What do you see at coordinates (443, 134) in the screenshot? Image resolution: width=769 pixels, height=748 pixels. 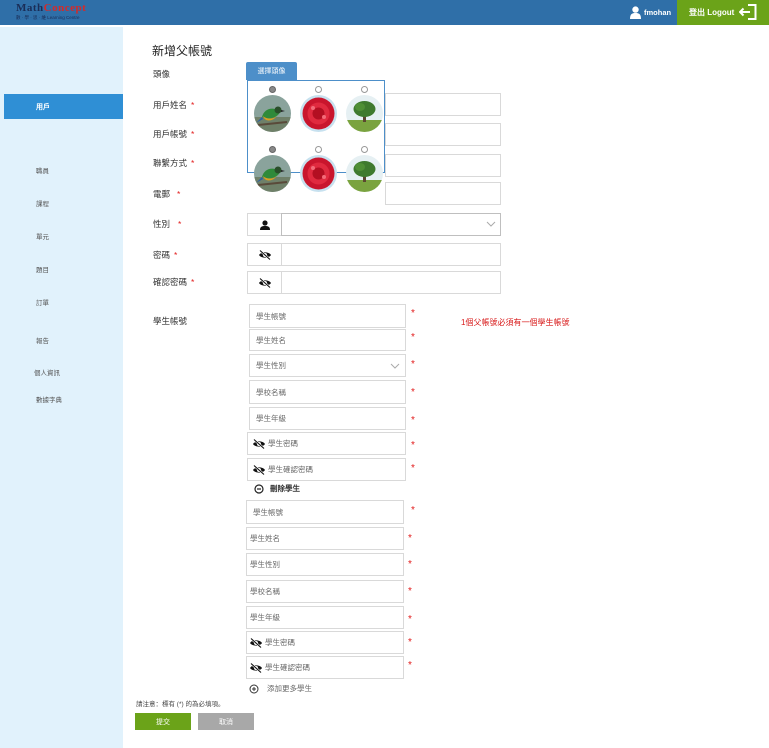 I see `account-input` at bounding box center [443, 134].